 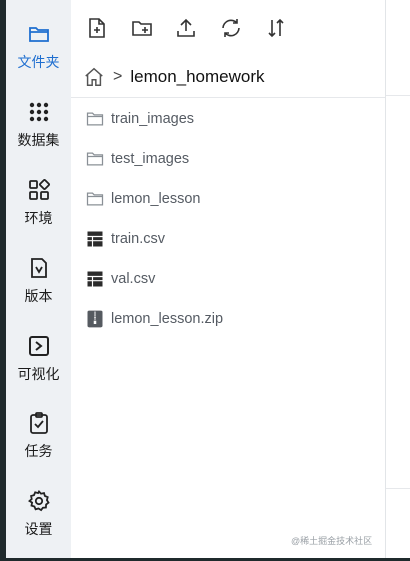 I want to click on refresh-icon, so click(x=231, y=28).